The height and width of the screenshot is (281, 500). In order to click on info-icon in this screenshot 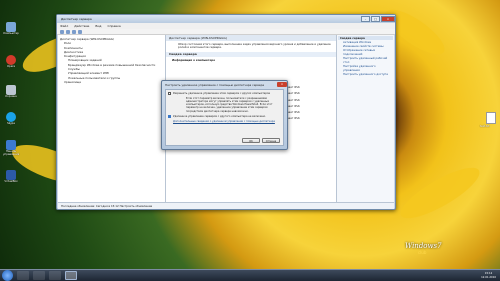, I will do `click(169, 116)`.